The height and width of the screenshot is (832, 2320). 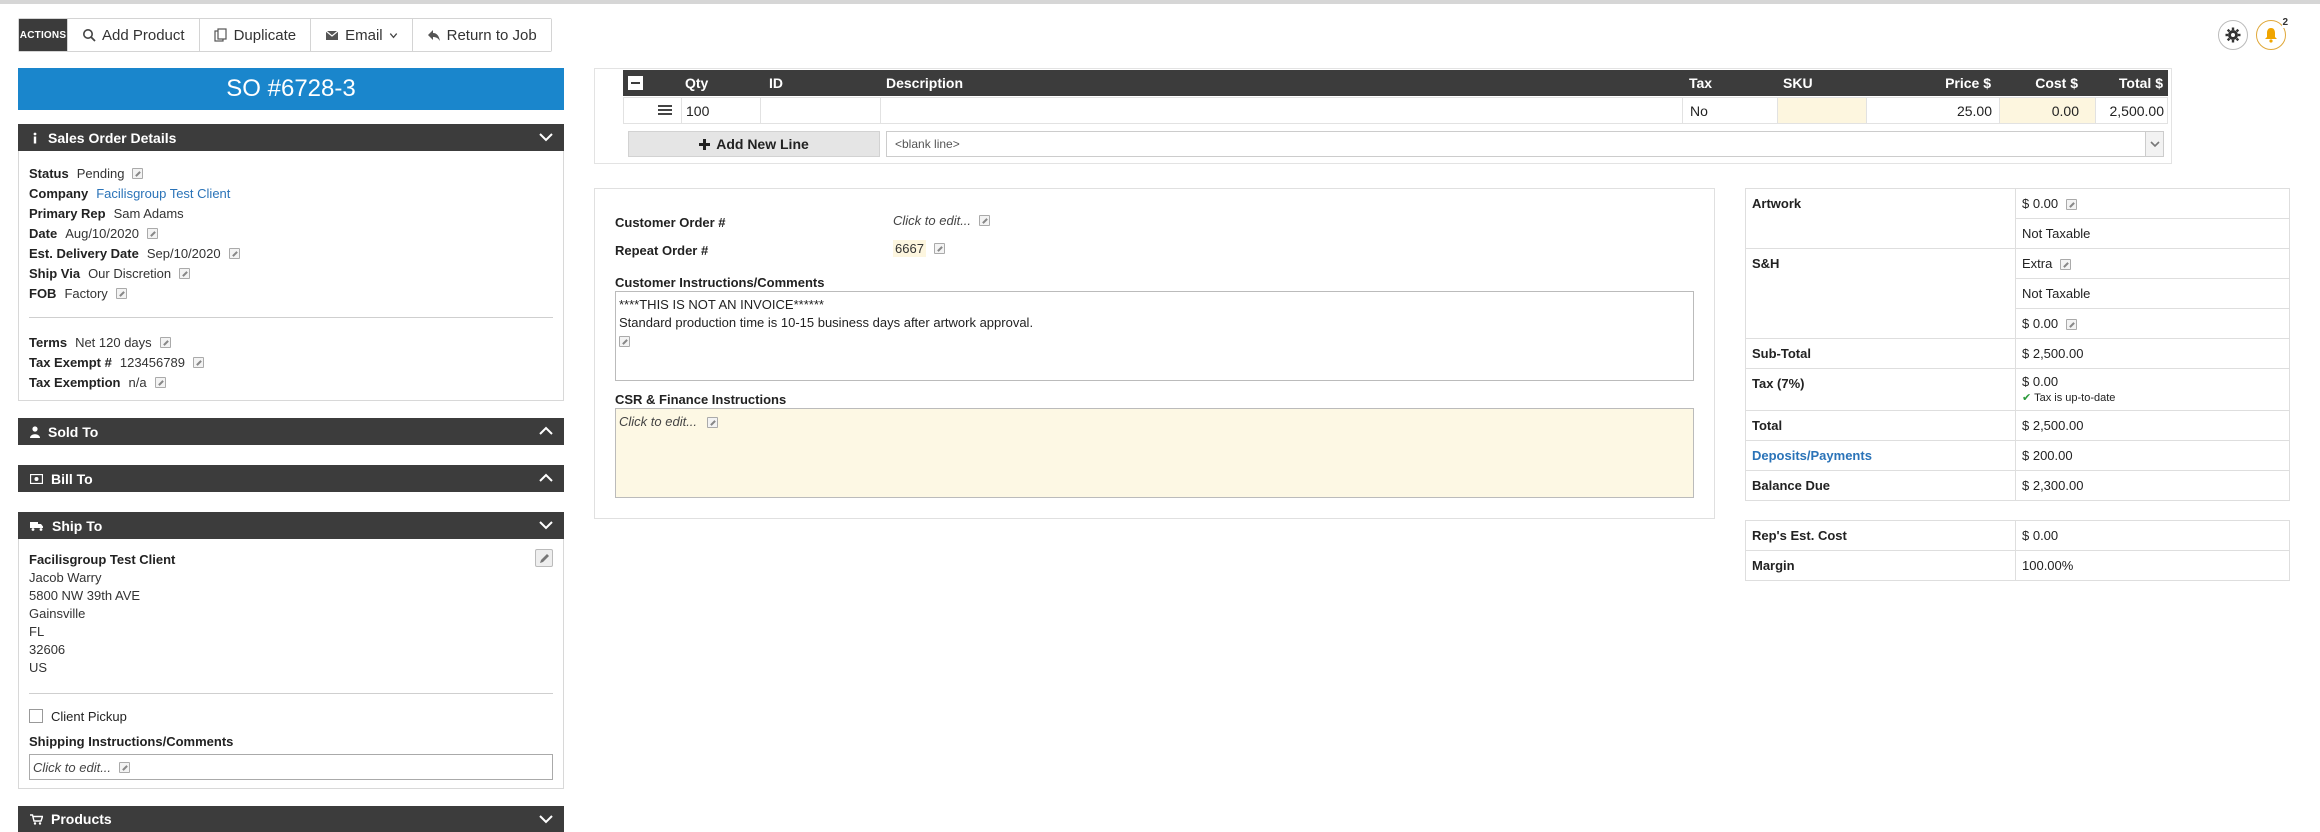 I want to click on company-link: Facilisgroup Test Client, so click(x=163, y=193).